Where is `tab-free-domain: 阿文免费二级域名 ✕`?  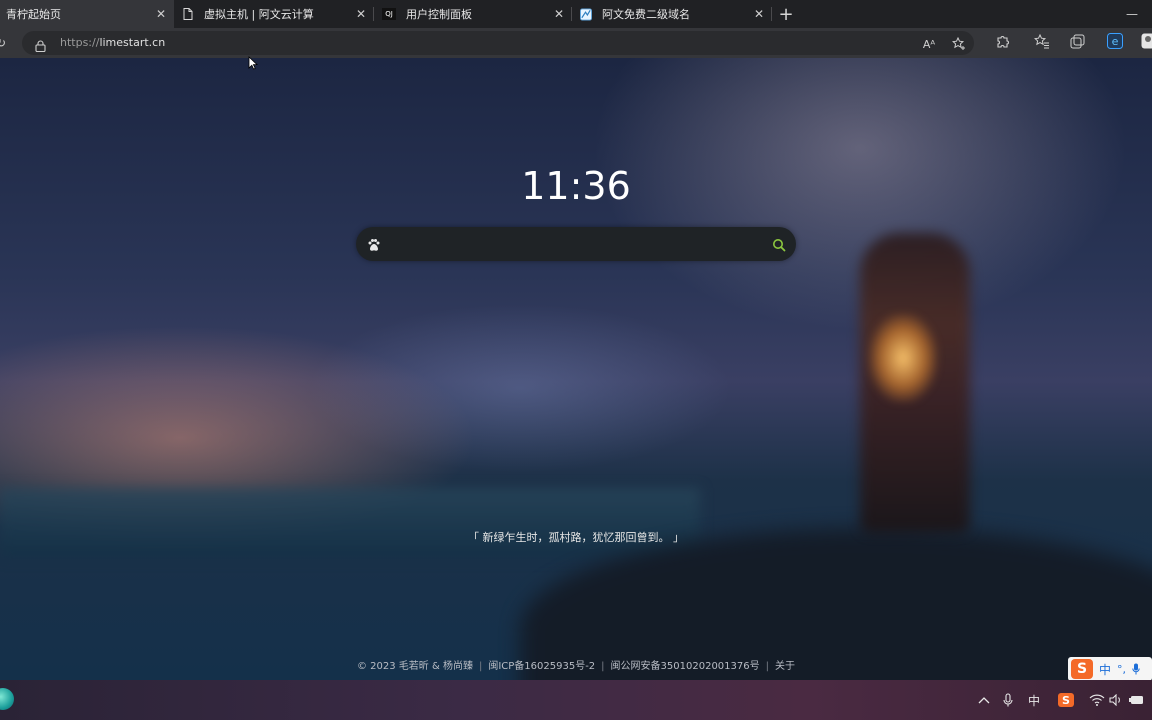
tab-free-domain: 阿文免费二级域名 ✕ is located at coordinates (672, 14).